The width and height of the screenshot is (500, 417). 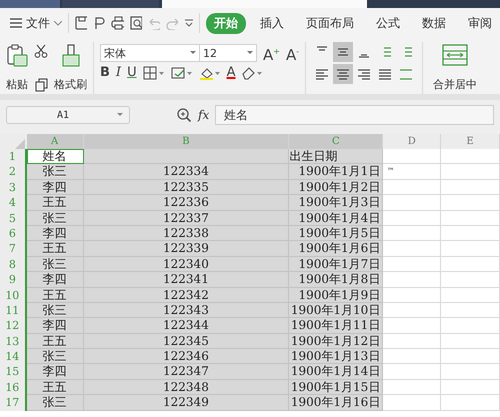 What do you see at coordinates (13, 264) in the screenshot?
I see `row-header: 8` at bounding box center [13, 264].